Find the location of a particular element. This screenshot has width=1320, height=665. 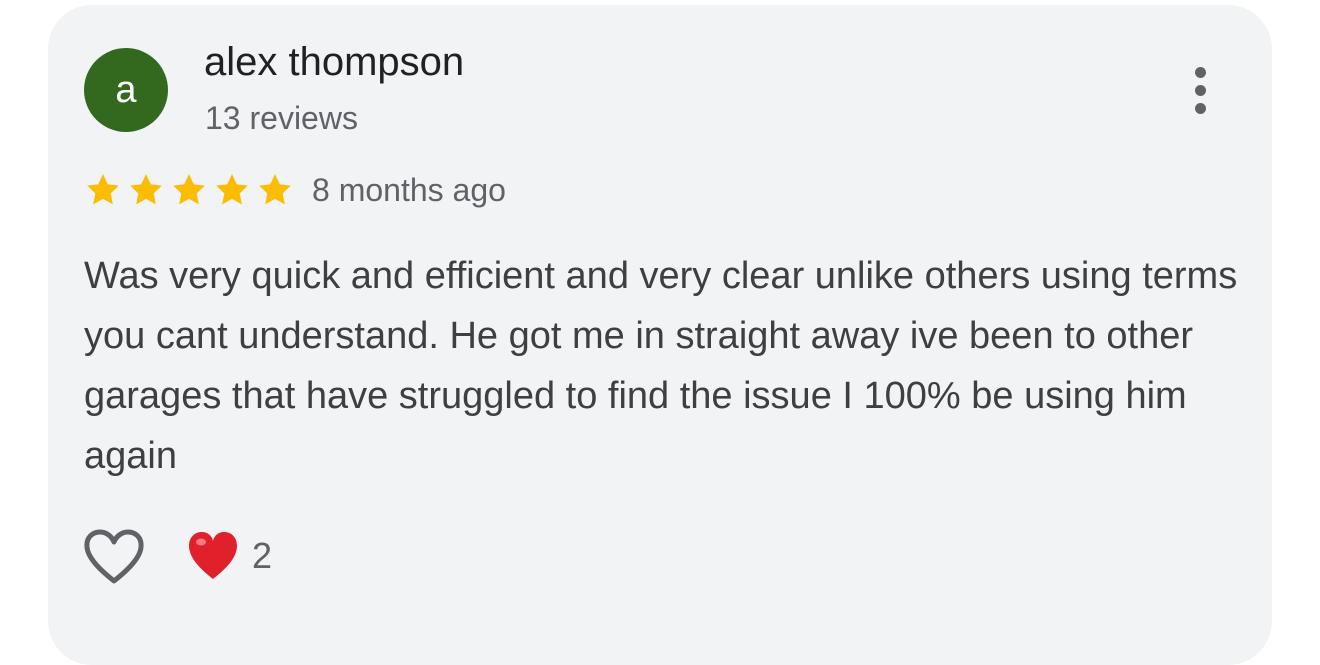

more-vert-icon is located at coordinates (1200, 90).